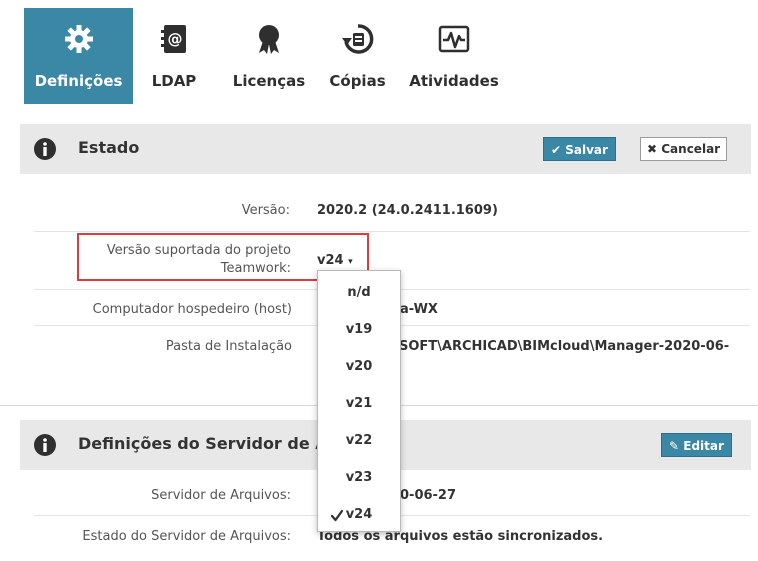 This screenshot has width=758, height=561. What do you see at coordinates (357, 81) in the screenshot?
I see `tab-label: Cópias` at bounding box center [357, 81].